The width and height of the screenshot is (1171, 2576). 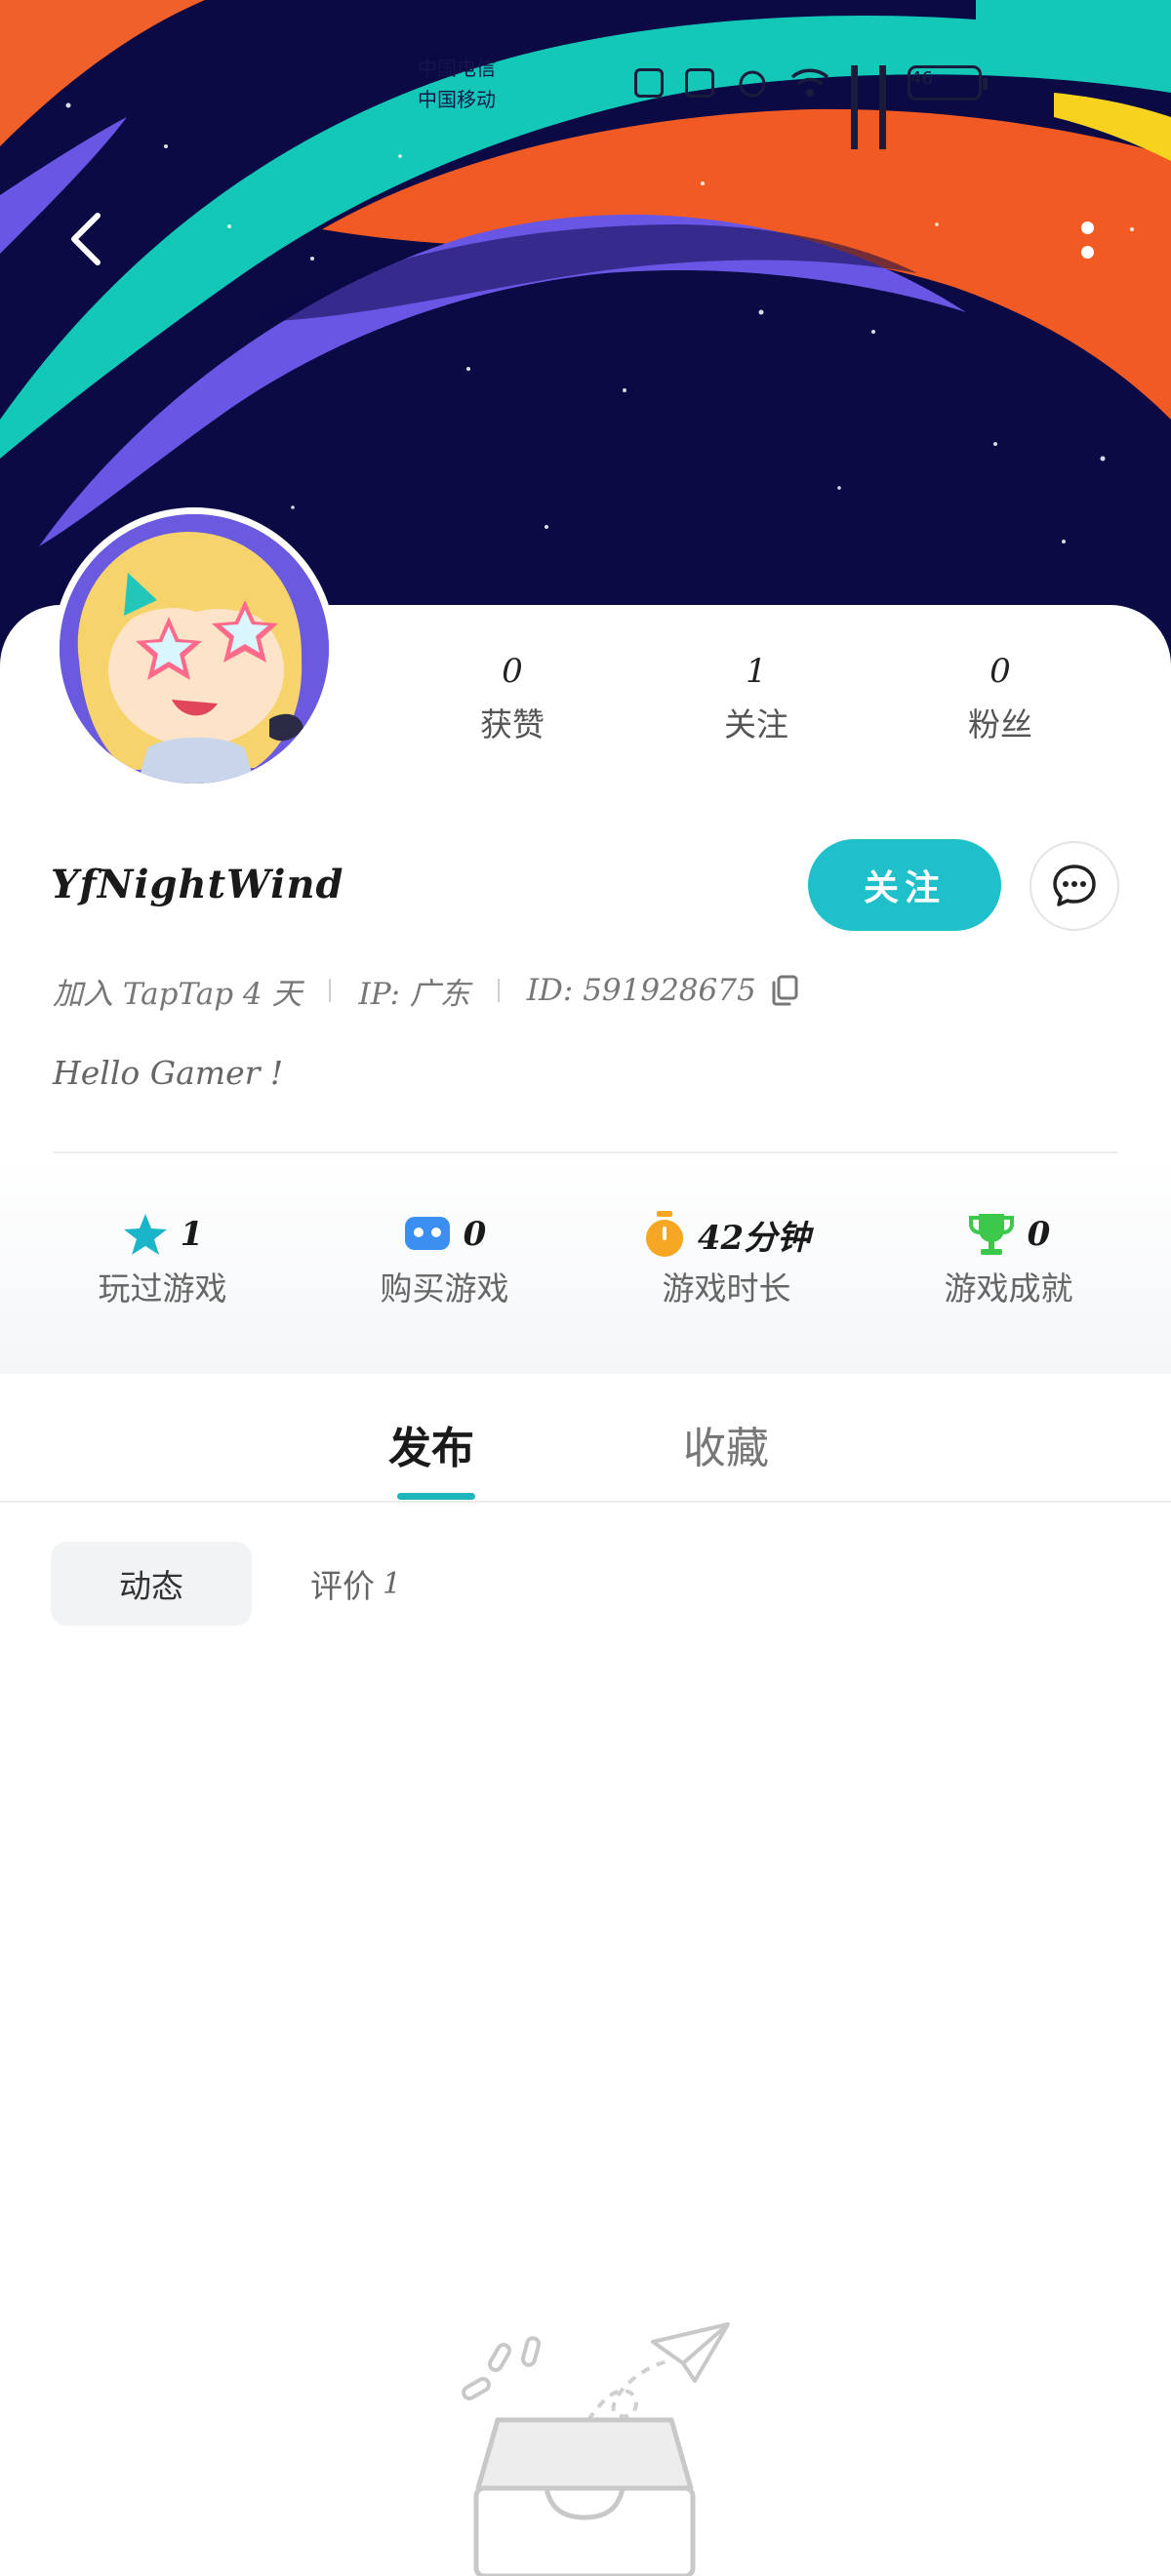 I want to click on ip-location: IP: 广东, so click(x=414, y=994).